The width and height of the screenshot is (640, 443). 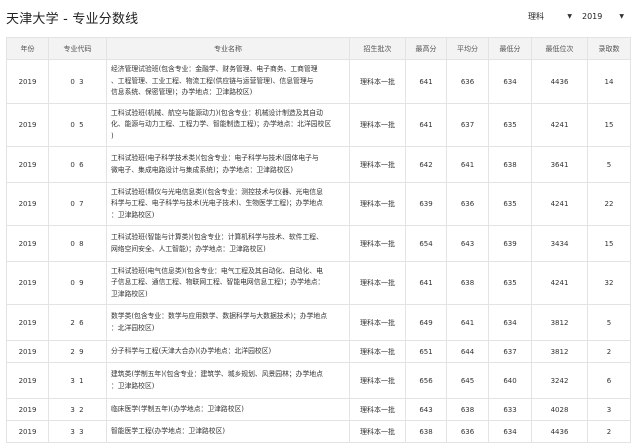 What do you see at coordinates (426, 409) in the screenshot?
I see `cell-max-score: 643` at bounding box center [426, 409].